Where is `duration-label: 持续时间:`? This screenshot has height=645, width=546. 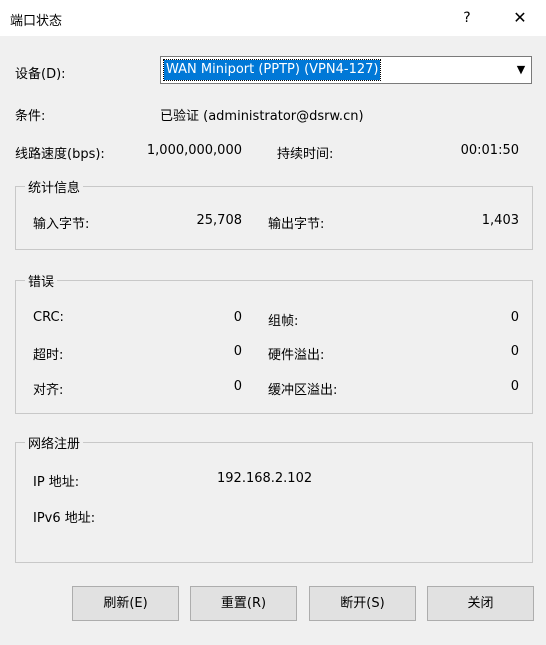 duration-label: 持续时间: is located at coordinates (305, 154).